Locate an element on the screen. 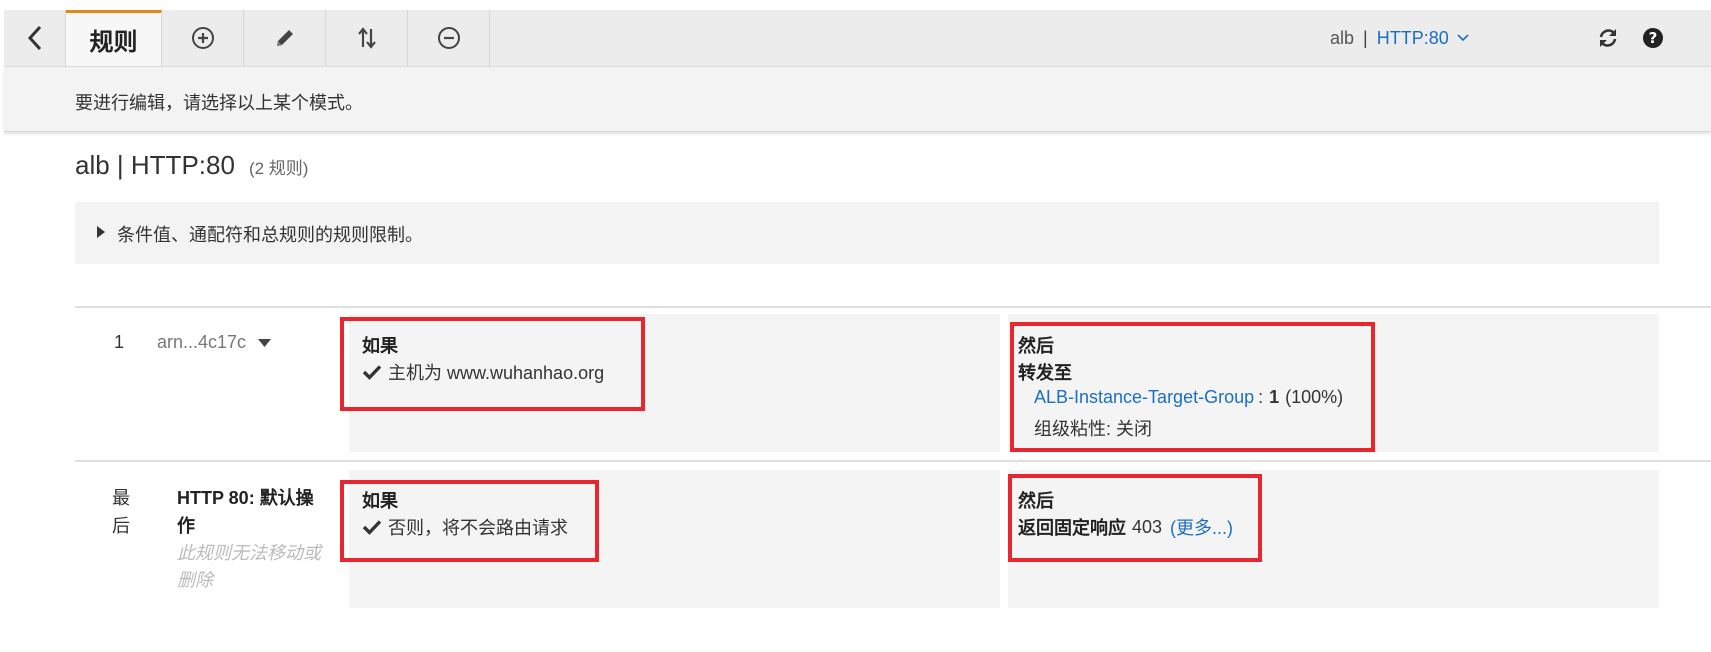  refresh-button is located at coordinates (1608, 38).